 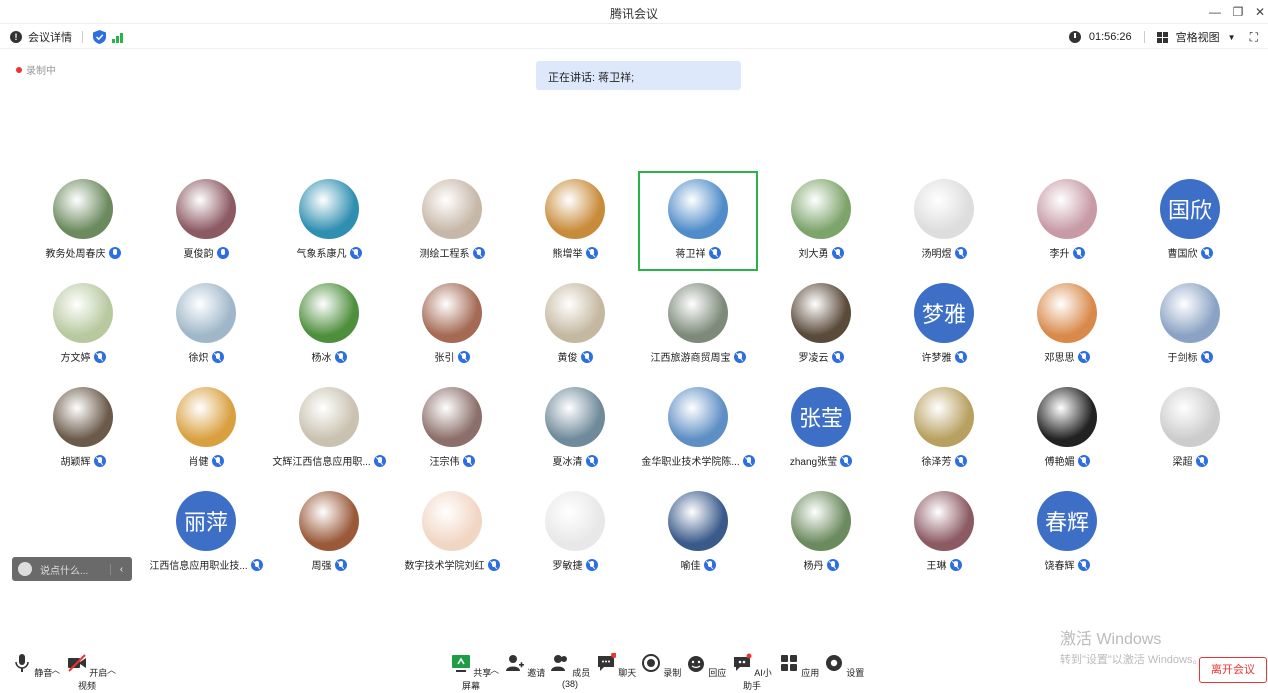 I want to click on participant-tile: 肖健, so click(x=206, y=429).